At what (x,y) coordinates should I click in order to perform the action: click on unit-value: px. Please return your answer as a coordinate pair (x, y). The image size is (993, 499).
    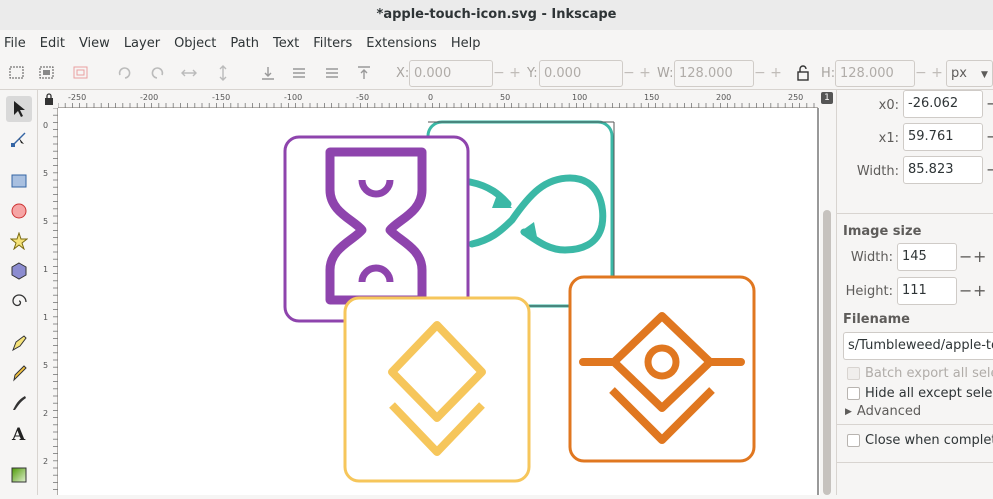
    Looking at the image, I should click on (959, 73).